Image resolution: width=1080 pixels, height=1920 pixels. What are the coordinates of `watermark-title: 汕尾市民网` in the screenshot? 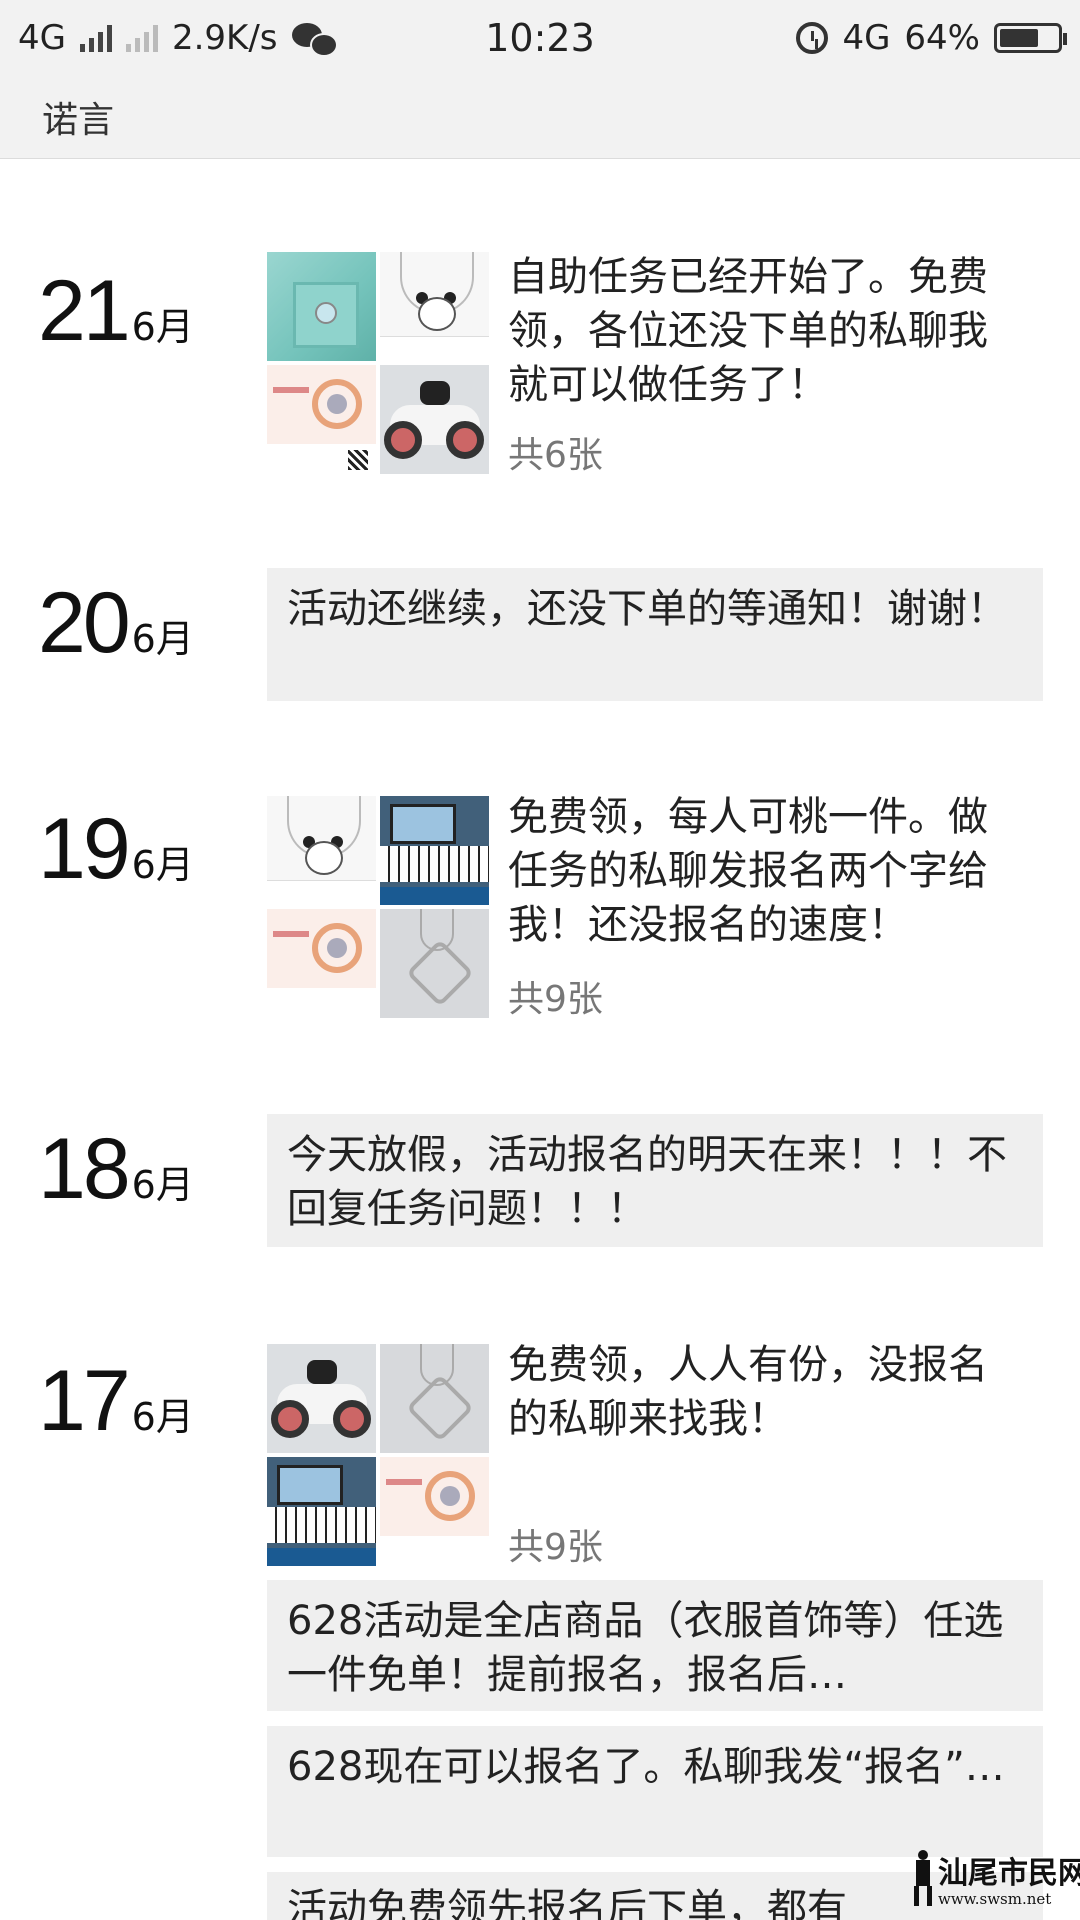 It's located at (1009, 1873).